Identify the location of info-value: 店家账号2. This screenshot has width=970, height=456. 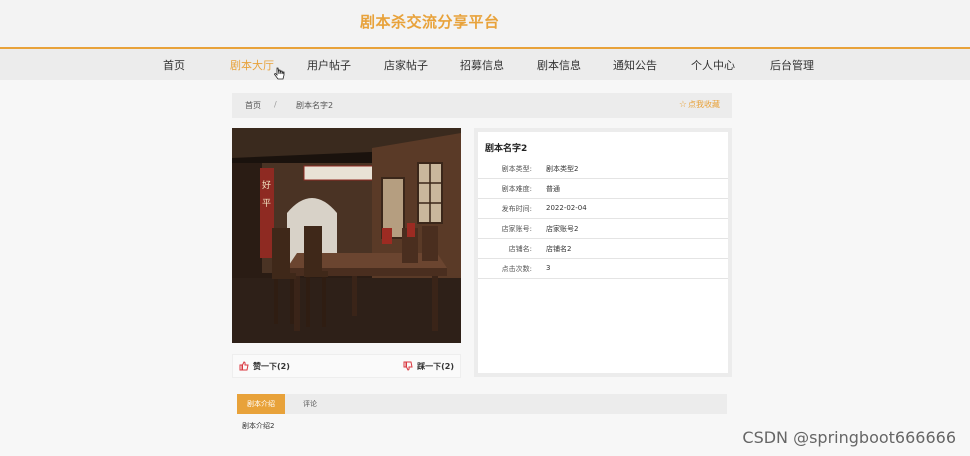
(562, 229).